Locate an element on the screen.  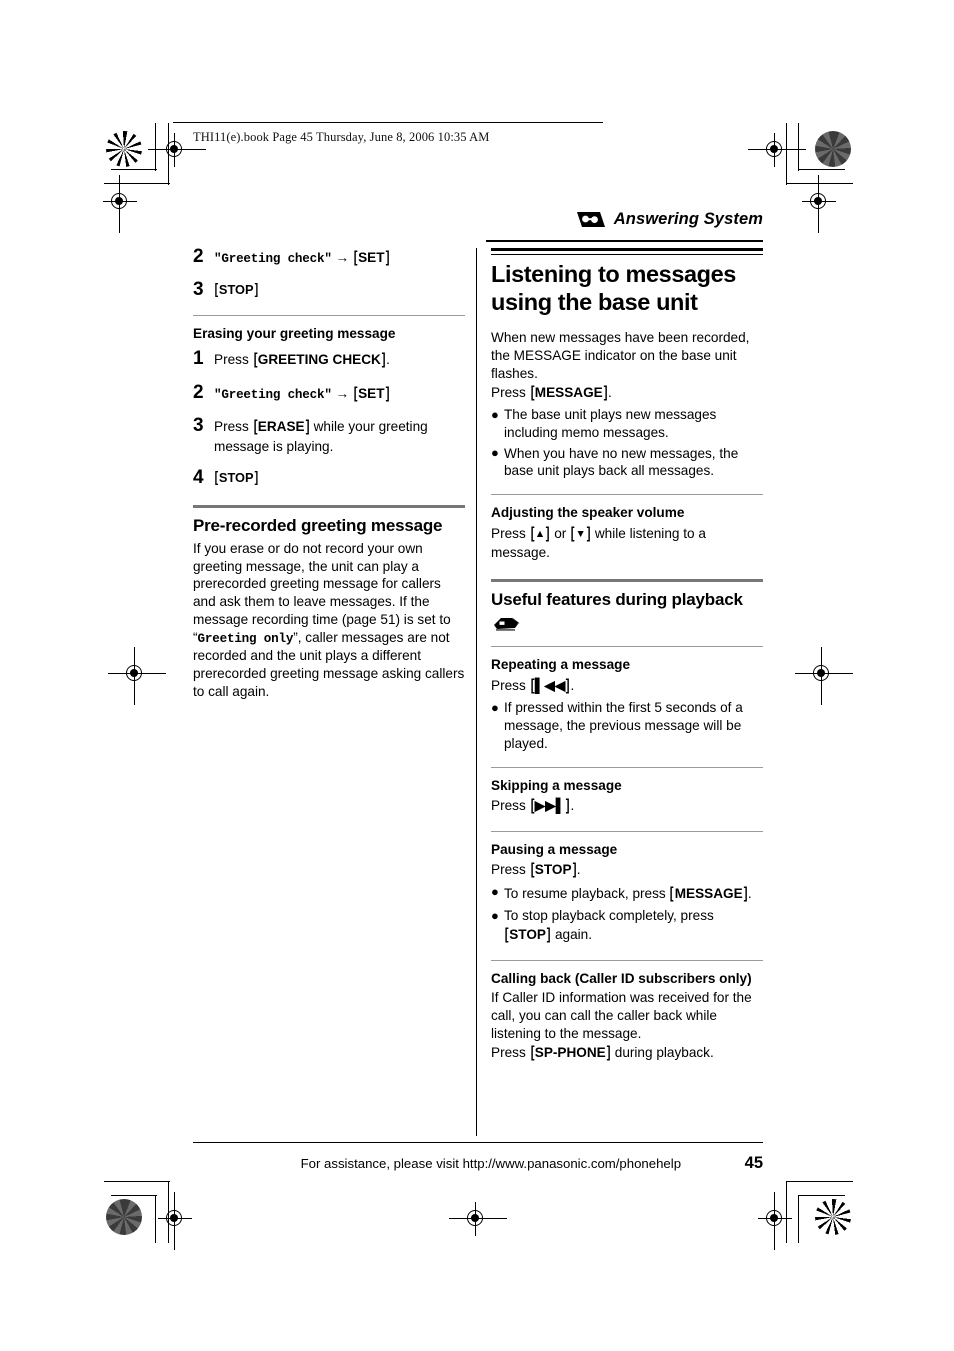
press-mid: or is located at coordinates (560, 533).